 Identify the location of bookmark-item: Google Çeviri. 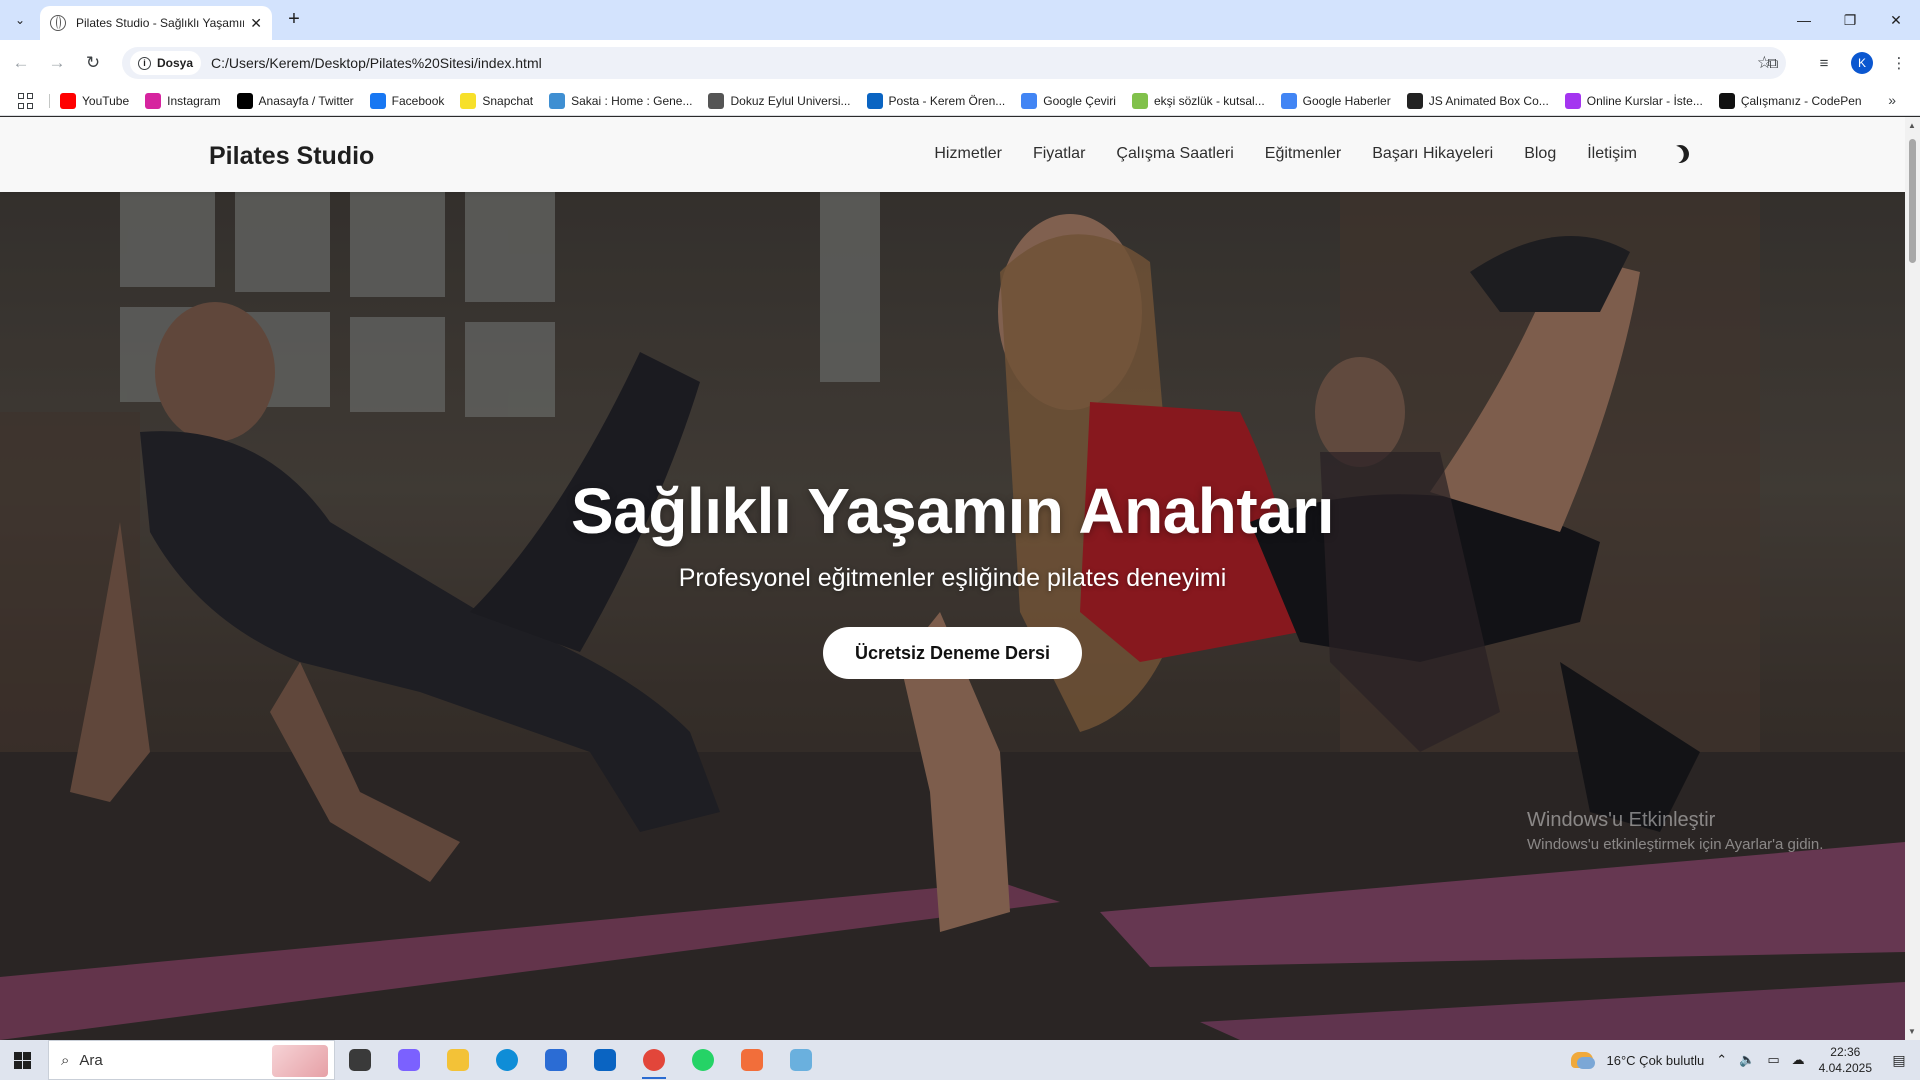
(1068, 101).